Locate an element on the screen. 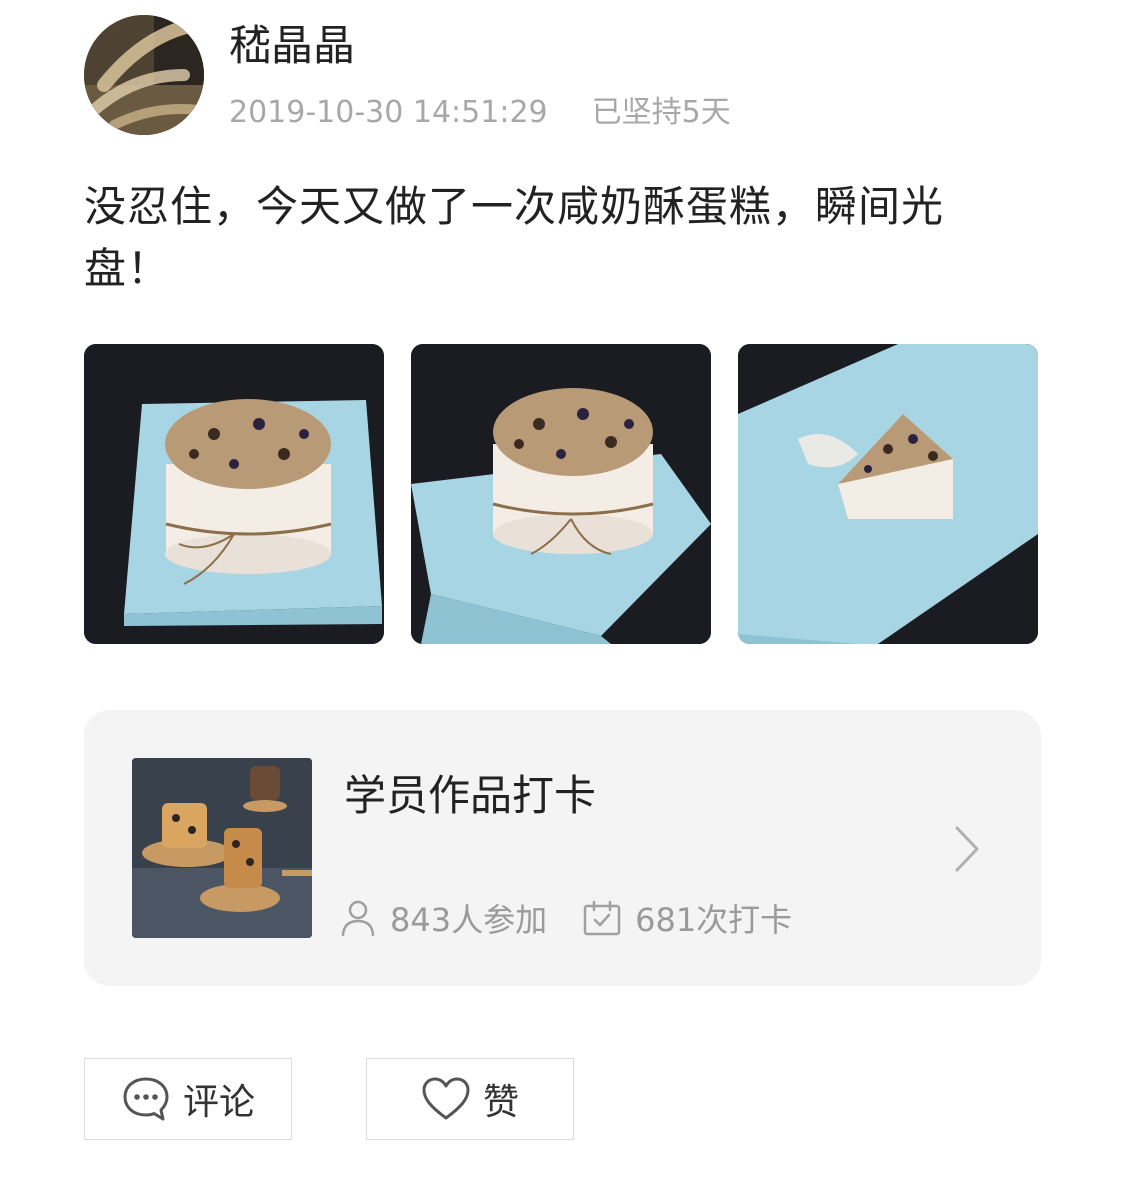 This screenshot has width=1125, height=1192. participants-stat: 843人参加 is located at coordinates (443, 918).